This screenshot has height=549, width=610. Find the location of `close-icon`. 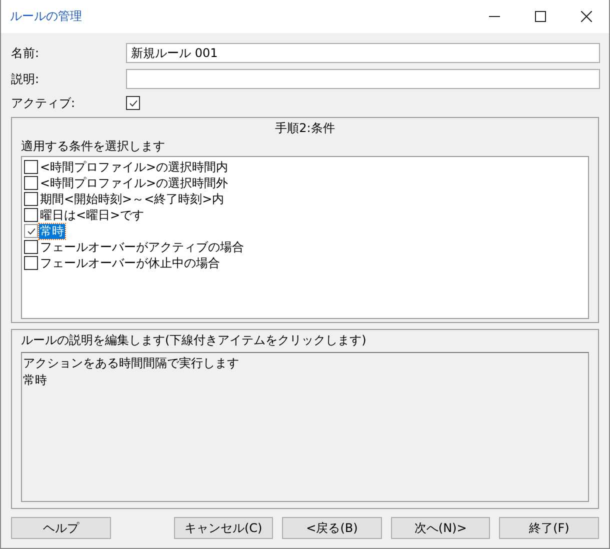

close-icon is located at coordinates (586, 16).